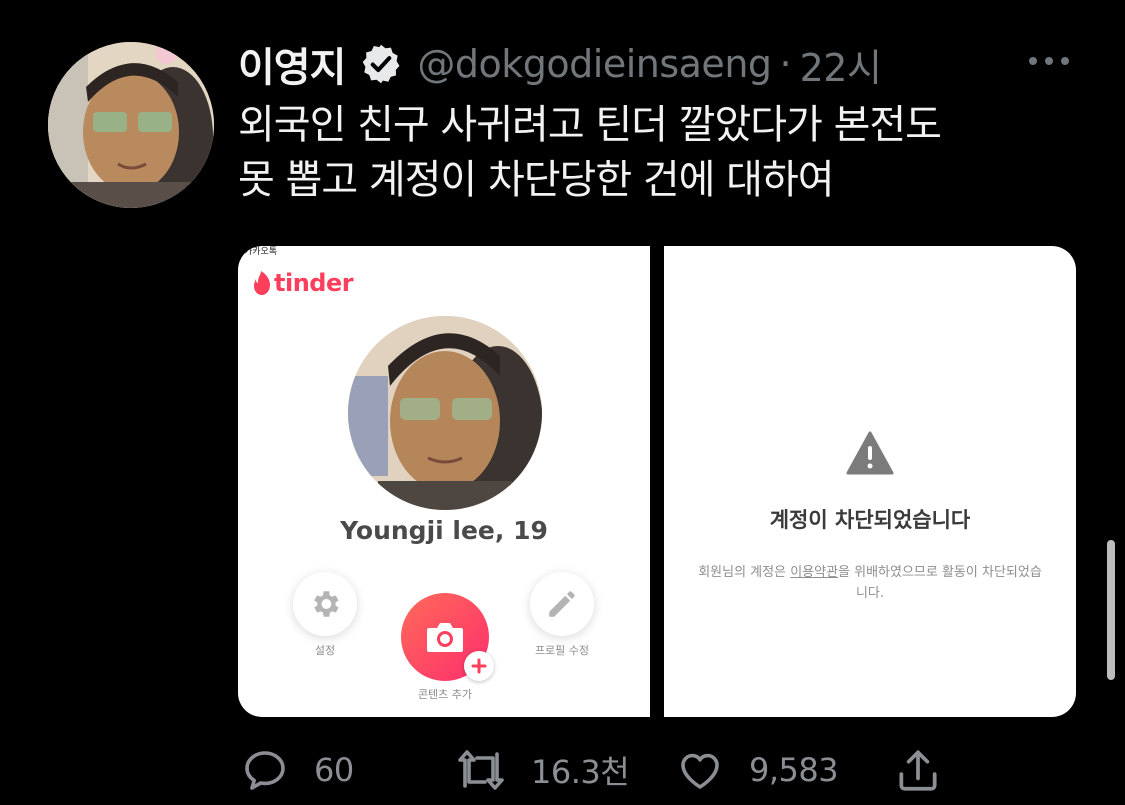 The height and width of the screenshot is (805, 1125). I want to click on profile-photo-image, so click(445, 413).